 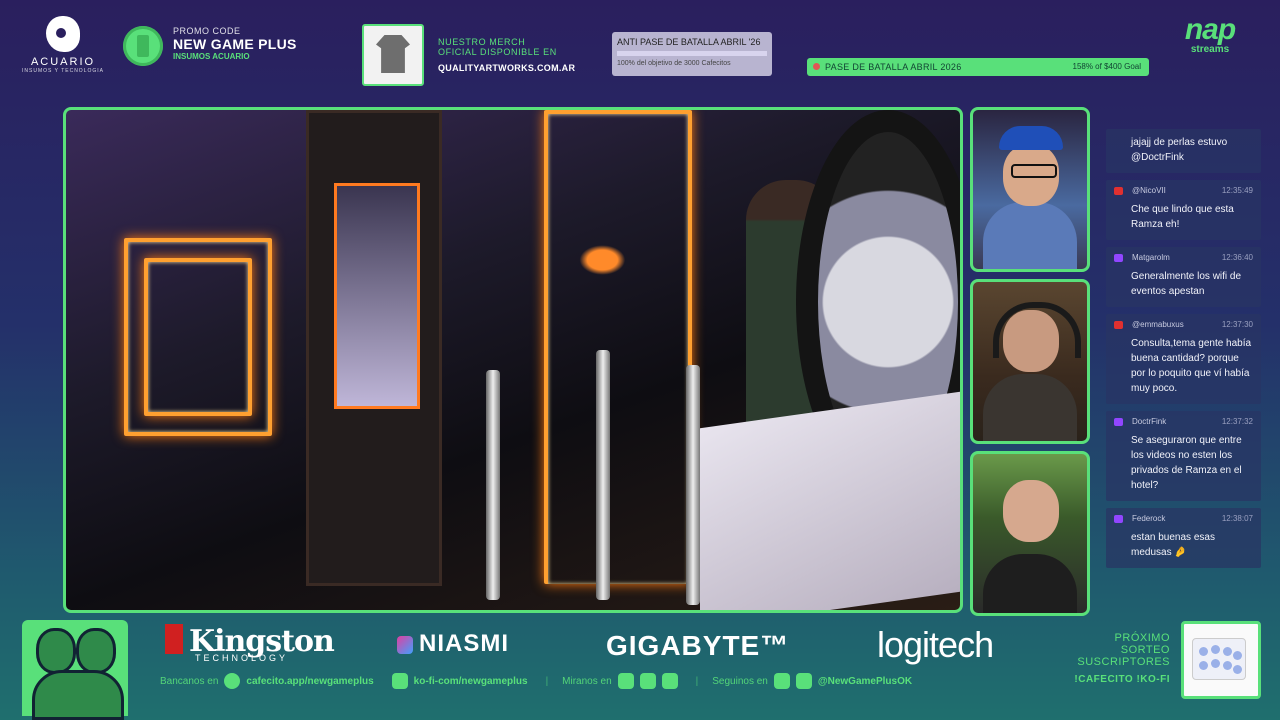 What do you see at coordinates (1179, 150) in the screenshot?
I see `chat-message-text: jajajj de perlas estuvo @DoctrFink` at bounding box center [1179, 150].